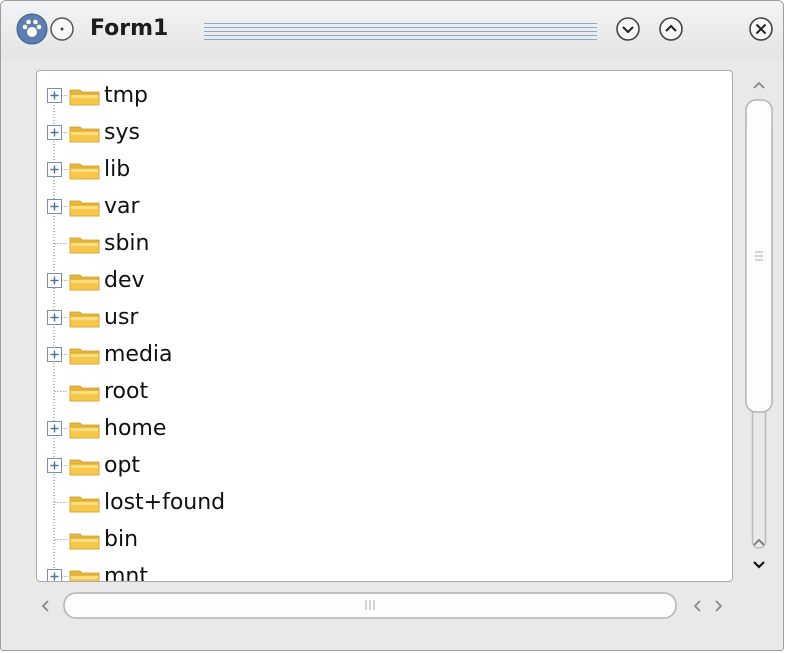 The width and height of the screenshot is (786, 653). I want to click on tree-item: sys, so click(384, 133).